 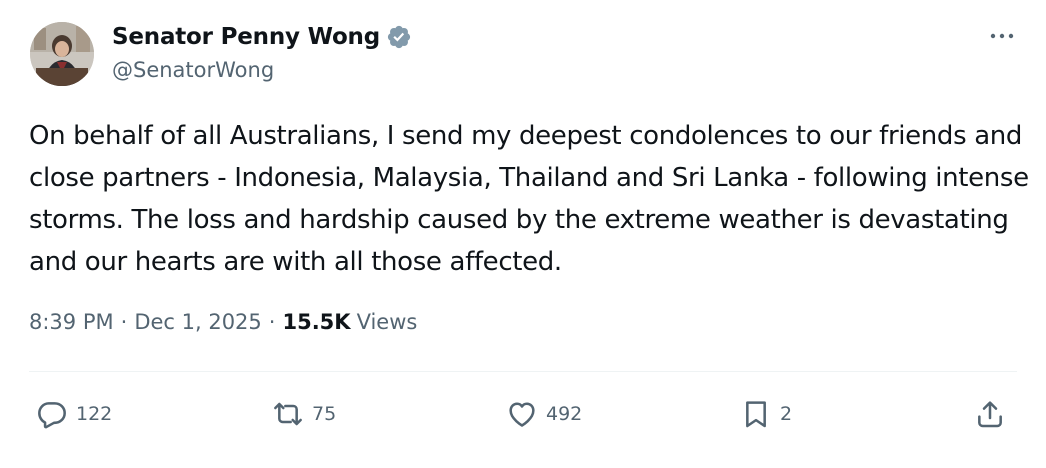 What do you see at coordinates (523, 371) in the screenshot?
I see `divider` at bounding box center [523, 371].